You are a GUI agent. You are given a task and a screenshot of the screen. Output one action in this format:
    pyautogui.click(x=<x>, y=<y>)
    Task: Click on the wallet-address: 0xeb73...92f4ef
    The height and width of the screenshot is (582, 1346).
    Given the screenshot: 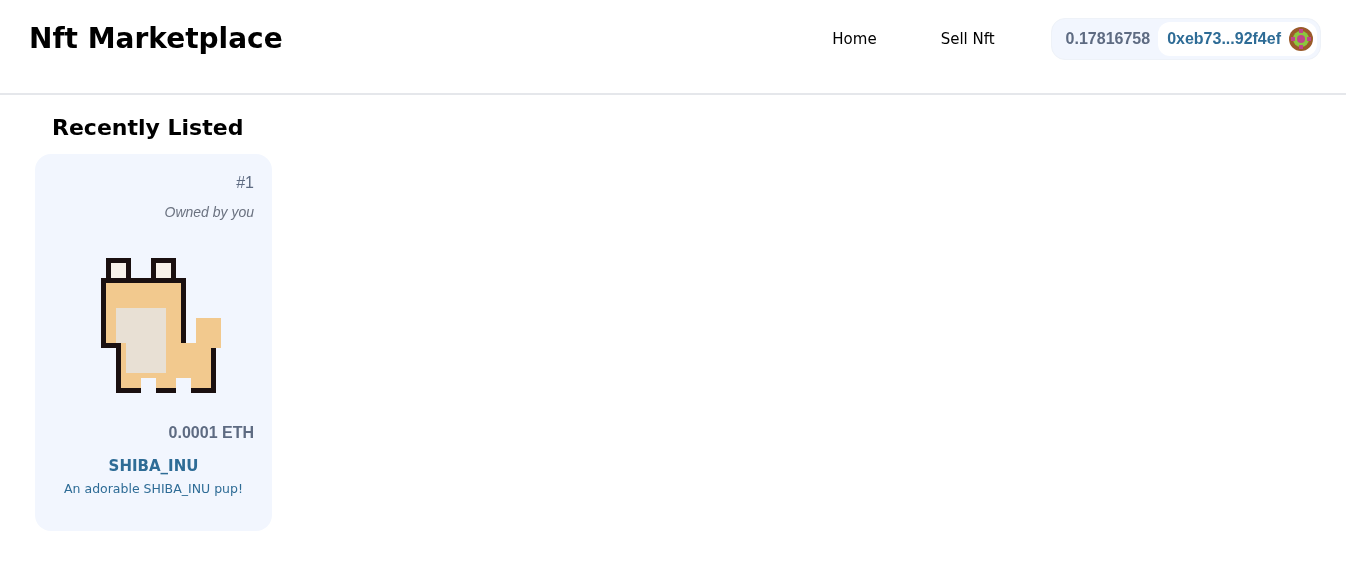 What is the action you would take?
    pyautogui.click(x=1237, y=38)
    